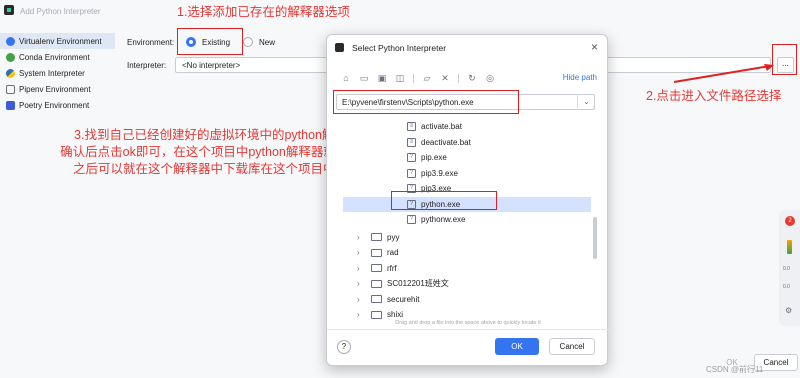  I want to click on scrollbar-thumb, so click(595, 238).